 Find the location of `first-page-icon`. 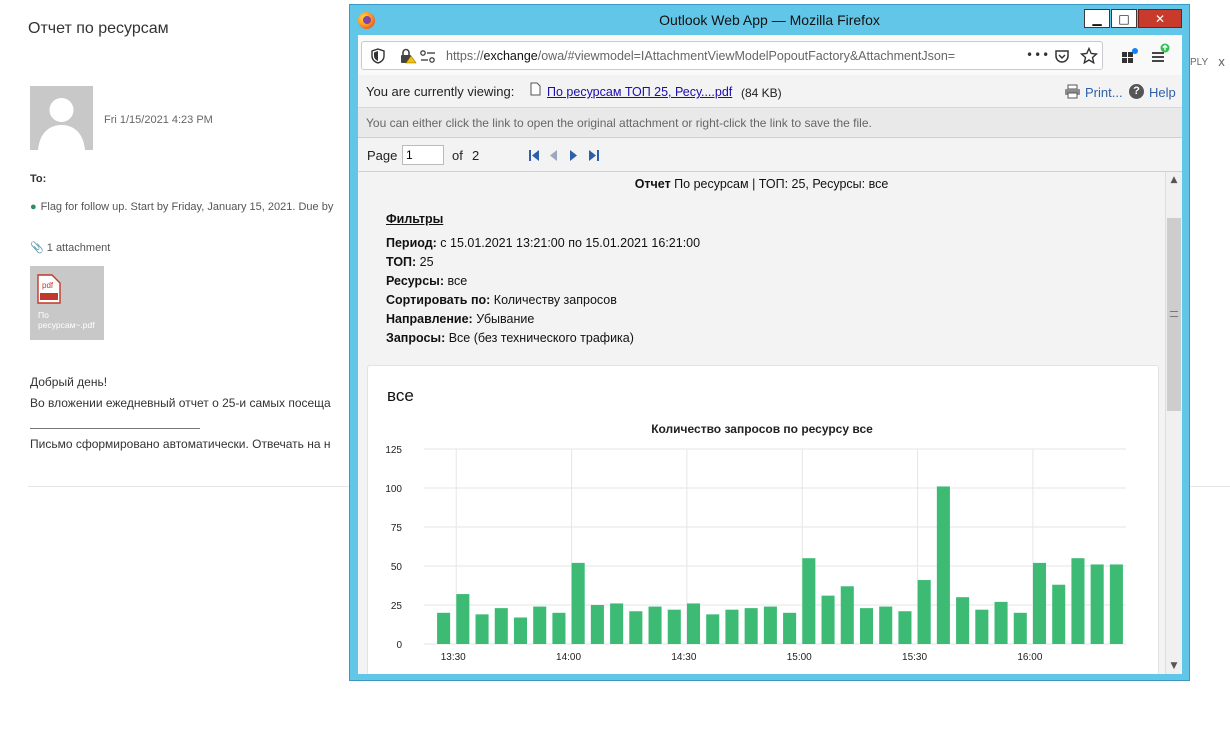

first-page-icon is located at coordinates (534, 155).